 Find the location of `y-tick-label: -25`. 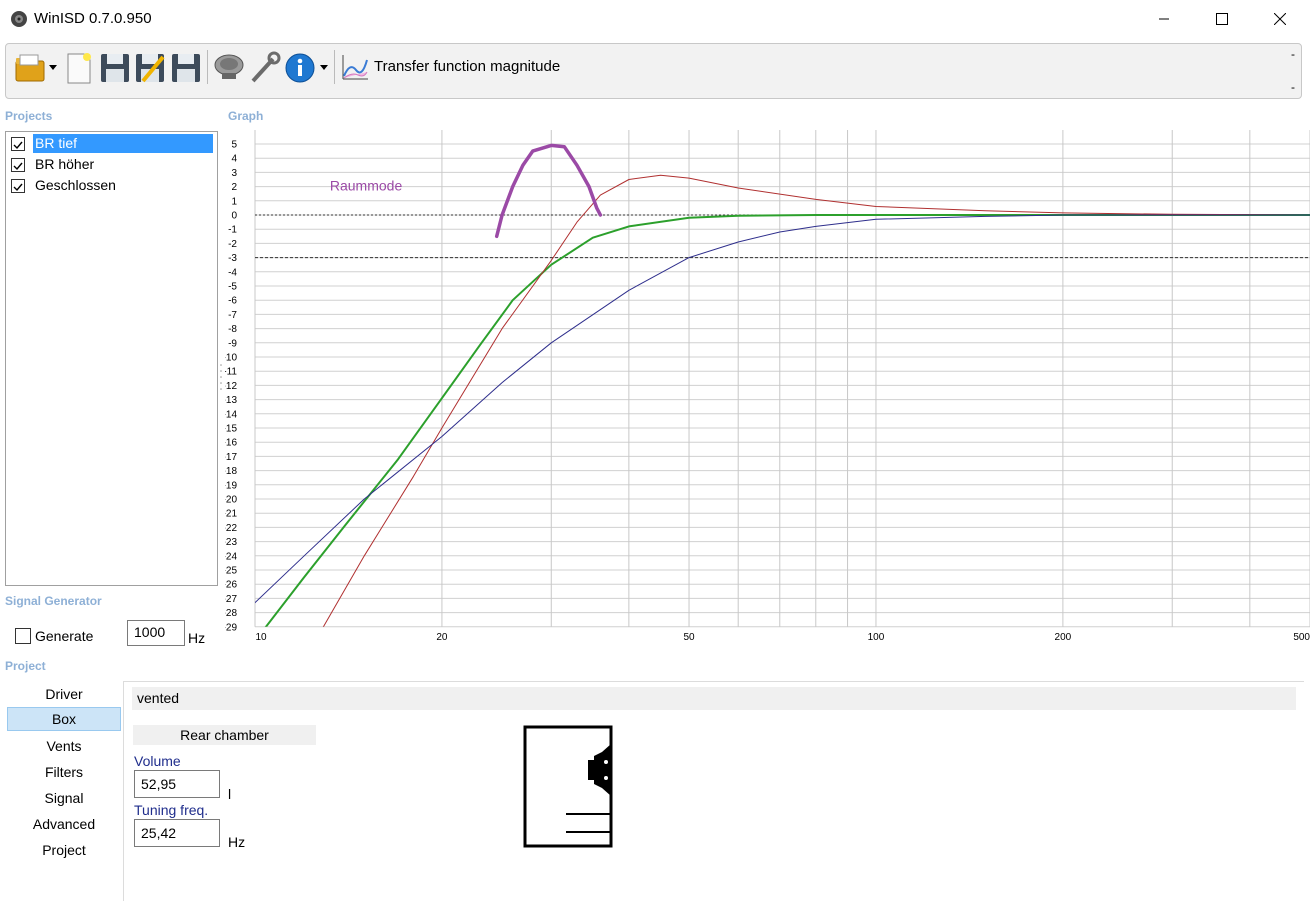

y-tick-label: -25 is located at coordinates (231, 571).